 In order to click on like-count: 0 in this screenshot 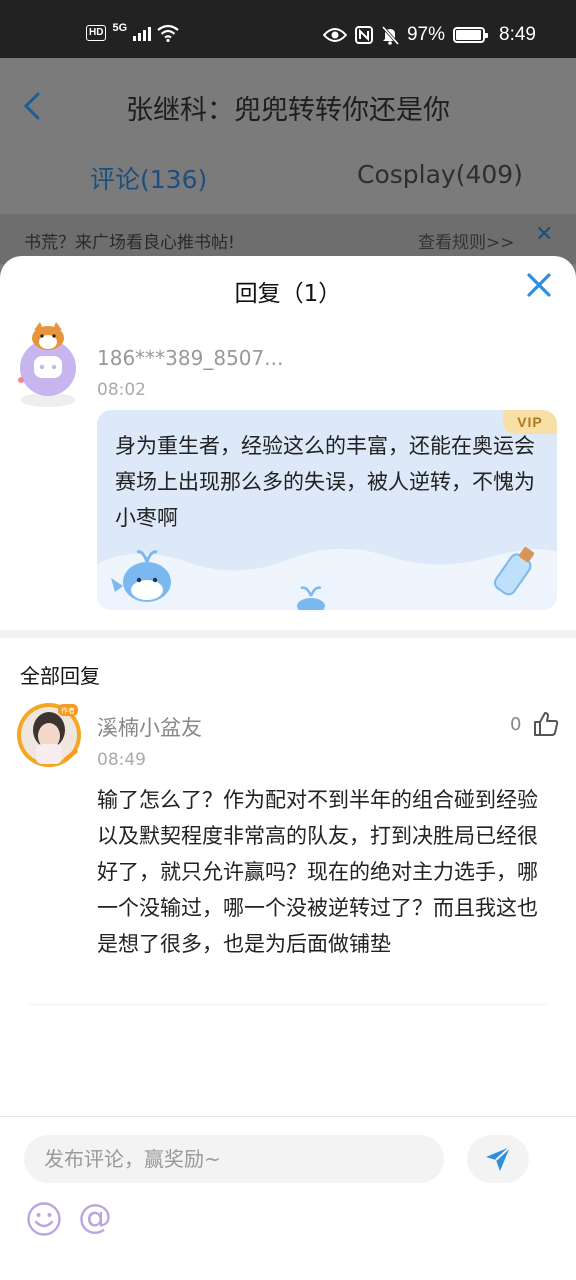, I will do `click(516, 724)`.